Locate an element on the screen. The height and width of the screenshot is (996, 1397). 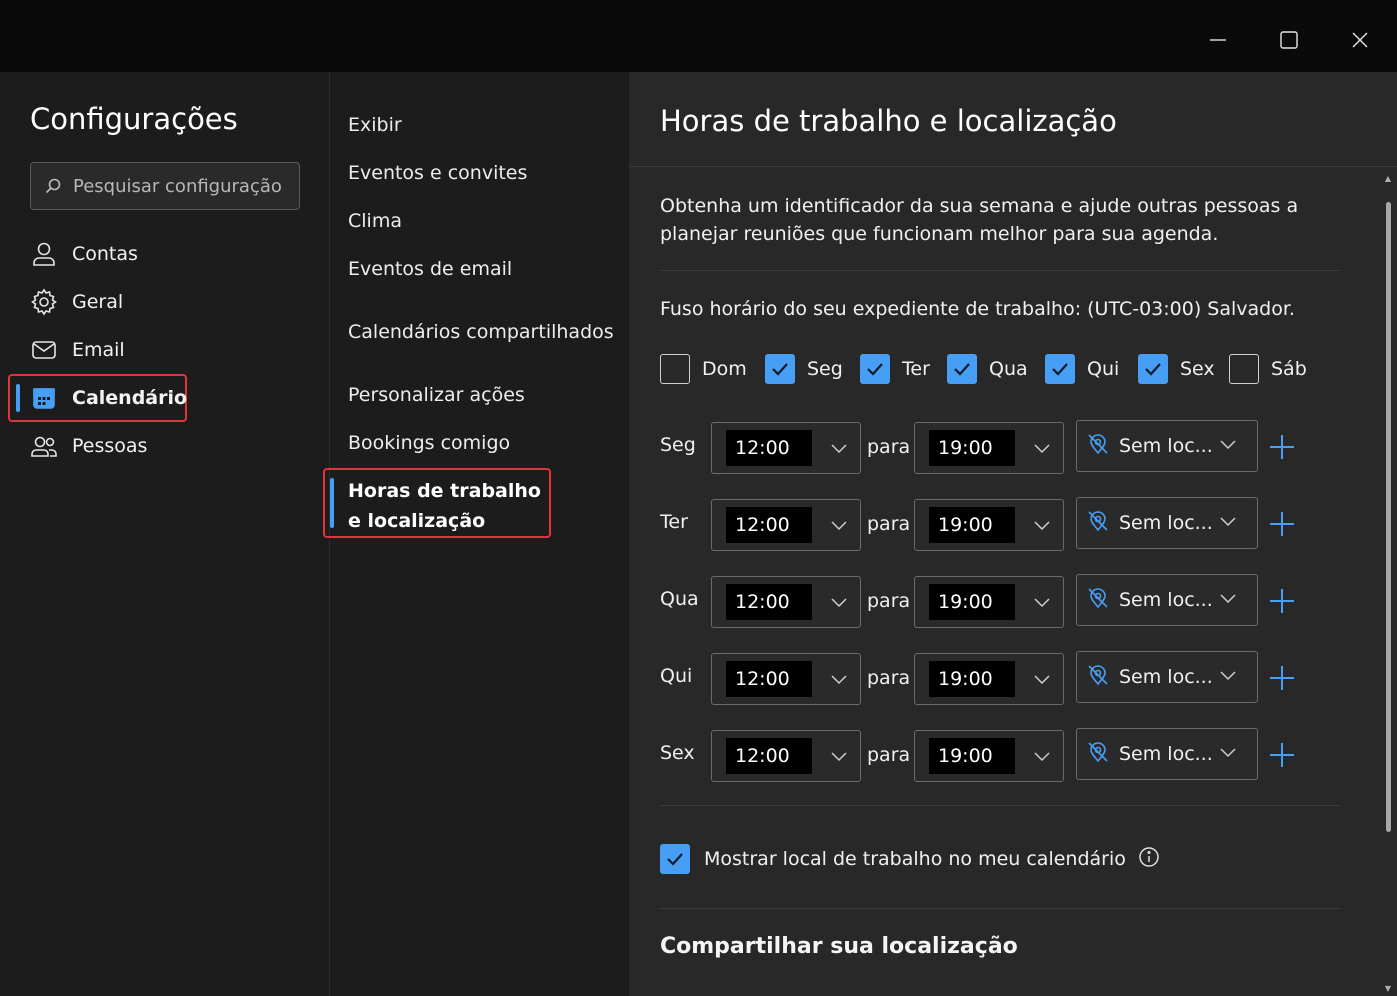
day-checkbox-dom: Dom is located at coordinates (703, 369).